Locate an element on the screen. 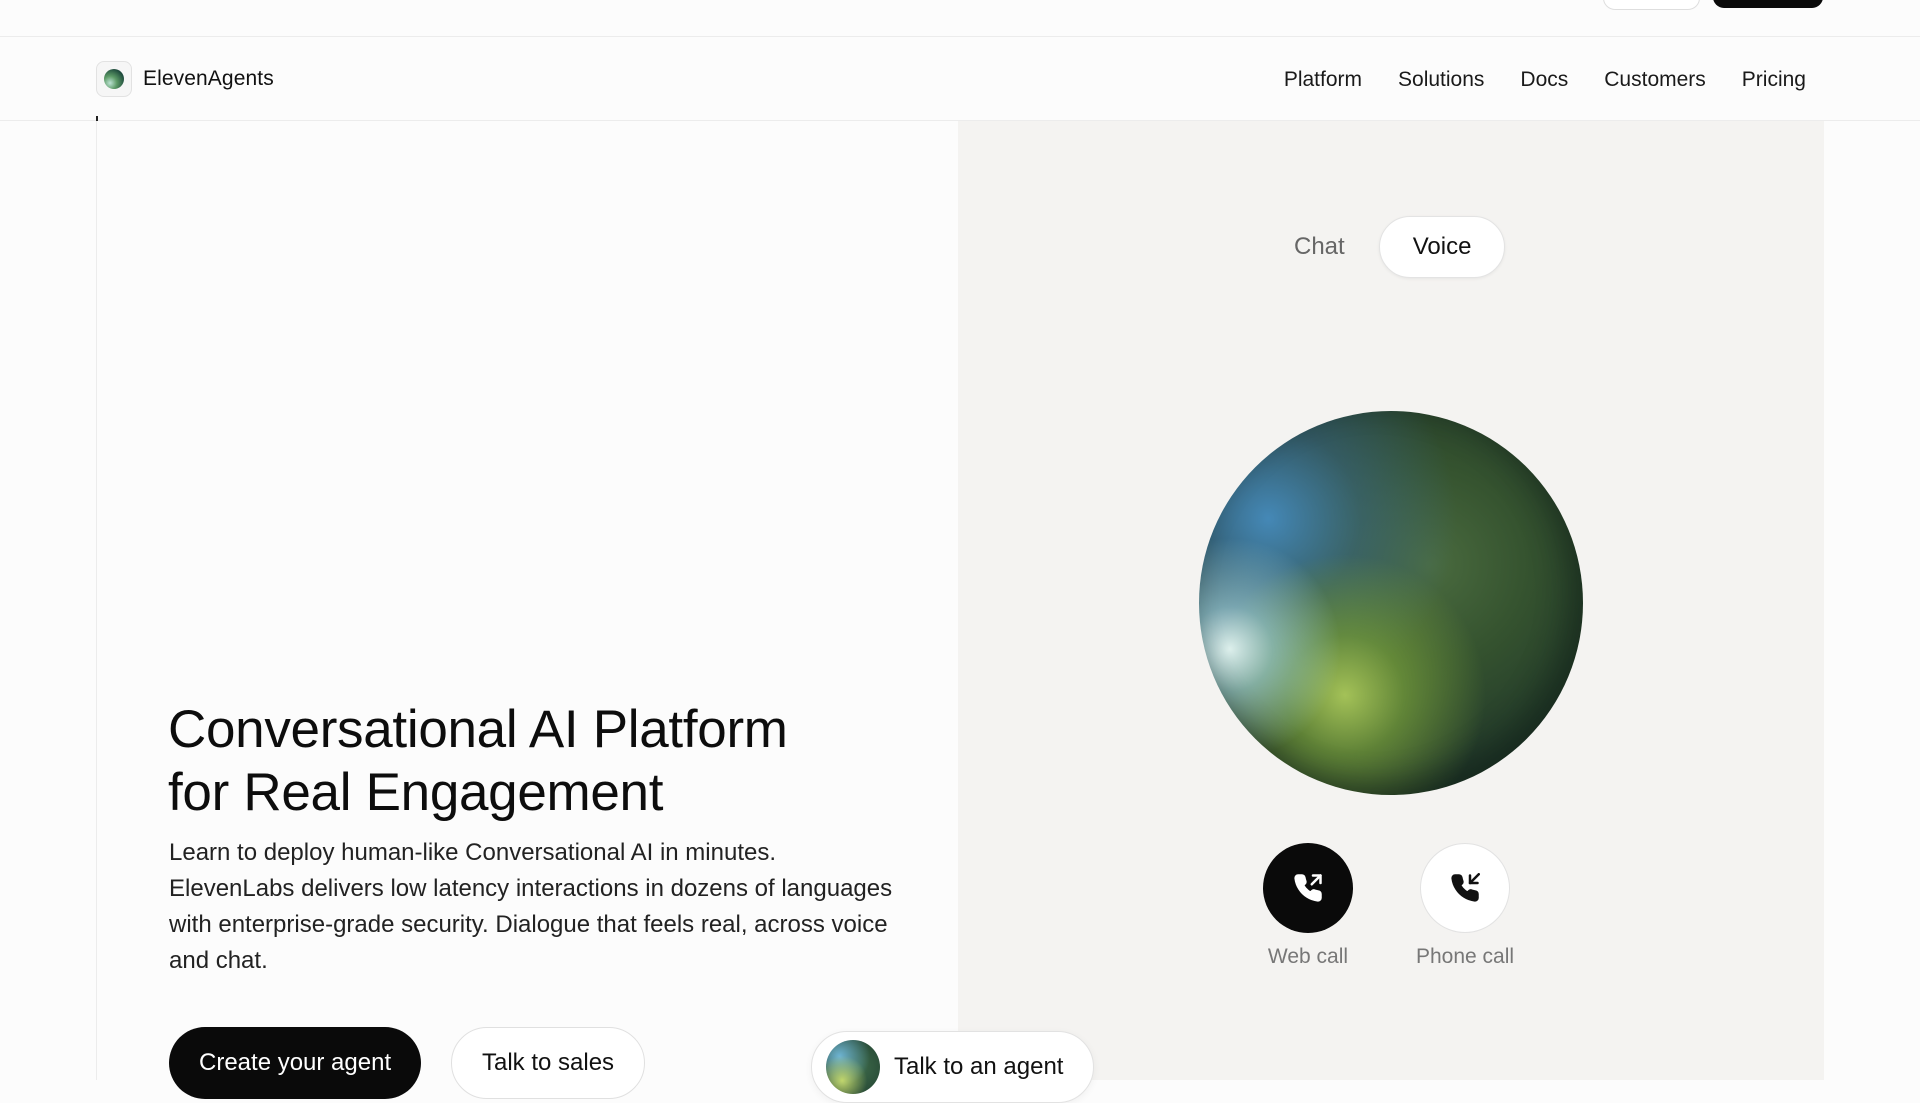 This screenshot has width=1920, height=1103. web-call-button is located at coordinates (1308, 888).